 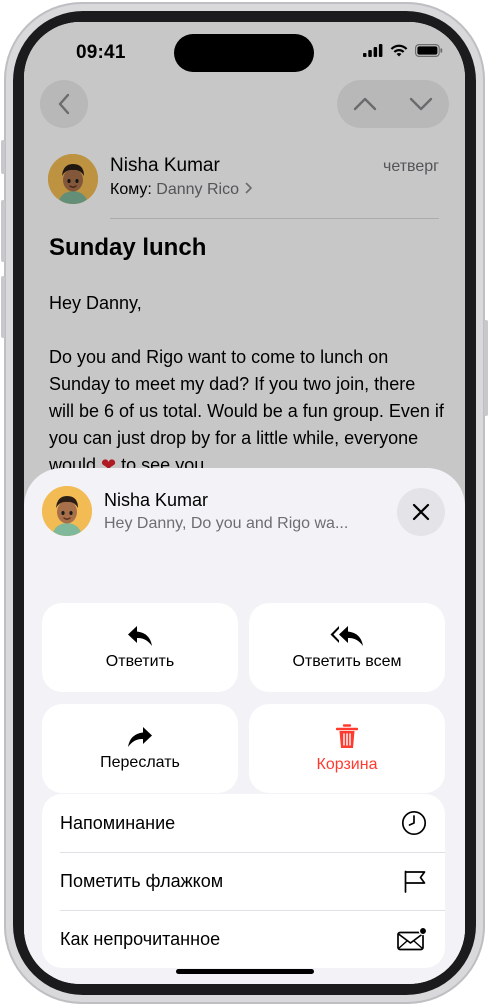 I want to click on close-icon, so click(x=421, y=512).